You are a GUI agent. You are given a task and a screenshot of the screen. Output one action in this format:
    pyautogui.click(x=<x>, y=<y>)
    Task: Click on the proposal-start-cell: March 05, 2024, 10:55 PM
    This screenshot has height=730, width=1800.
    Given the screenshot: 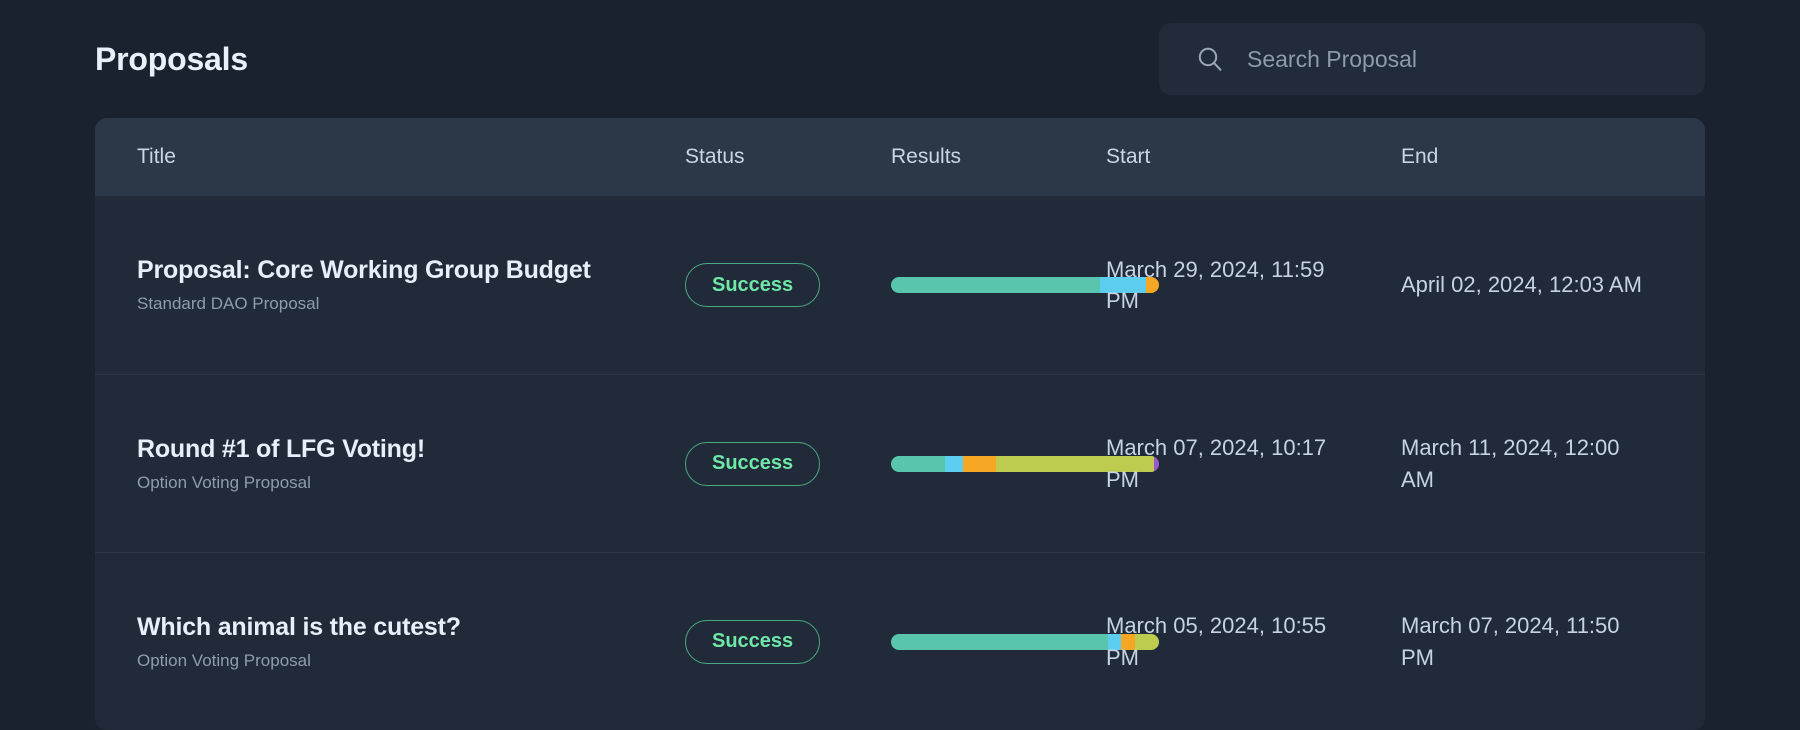 What is the action you would take?
    pyautogui.click(x=1253, y=641)
    